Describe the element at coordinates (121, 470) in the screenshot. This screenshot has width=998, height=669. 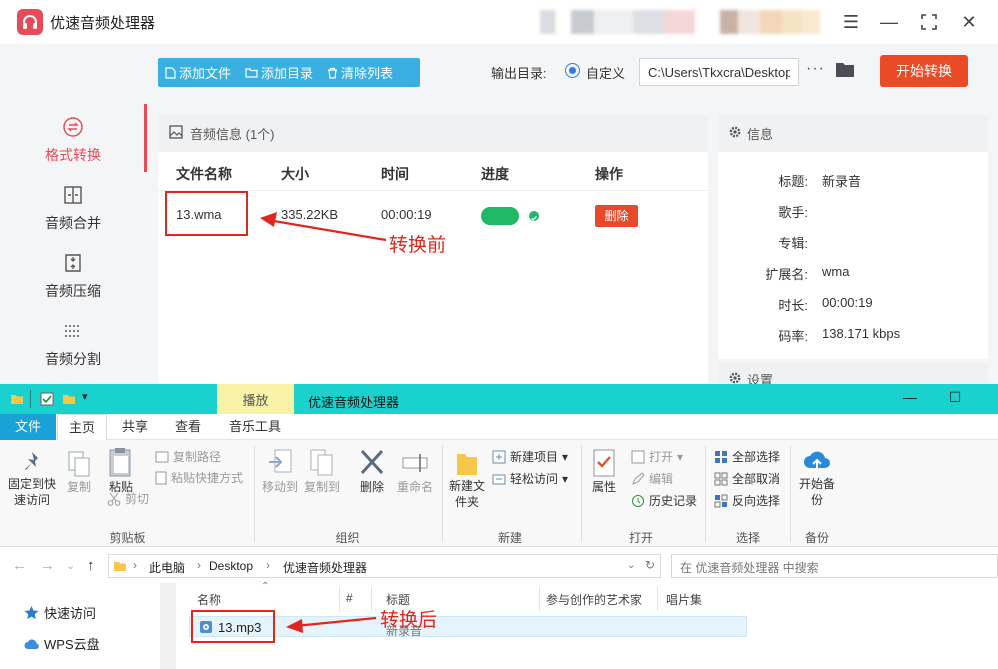
I see `paste-button: 粘贴` at that location.